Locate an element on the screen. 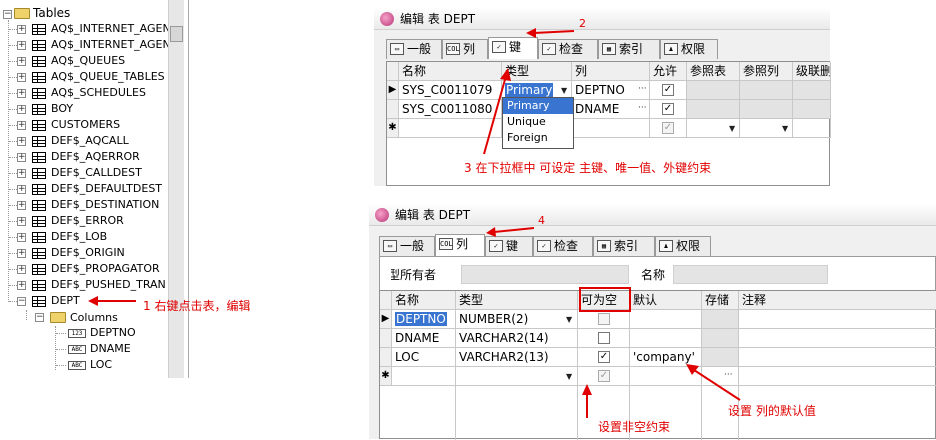 This screenshot has height=440, width=936. scrollbar-thumb is located at coordinates (176, 34).